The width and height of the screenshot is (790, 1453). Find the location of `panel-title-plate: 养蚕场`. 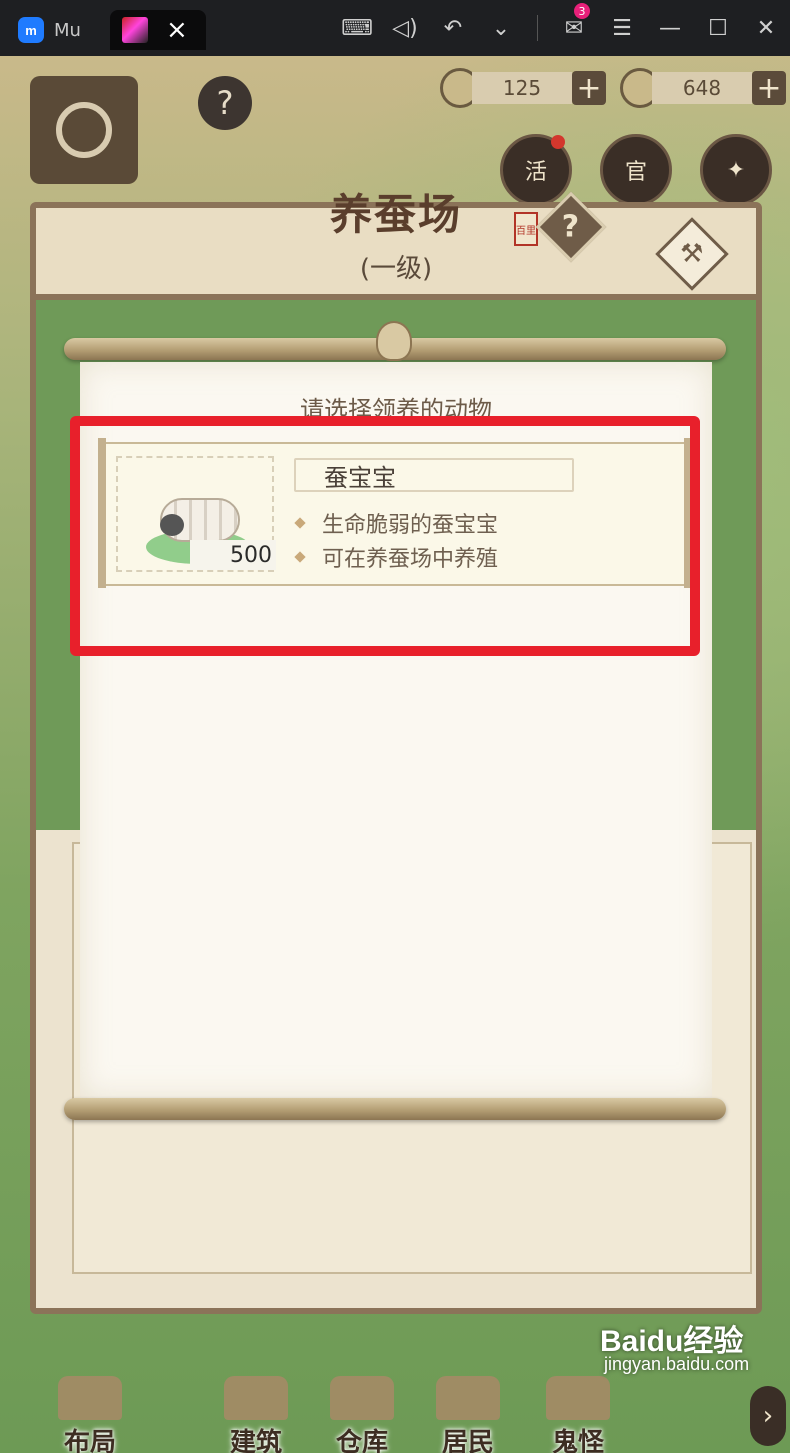

panel-title-plate: 养蚕场 is located at coordinates (396, 211).